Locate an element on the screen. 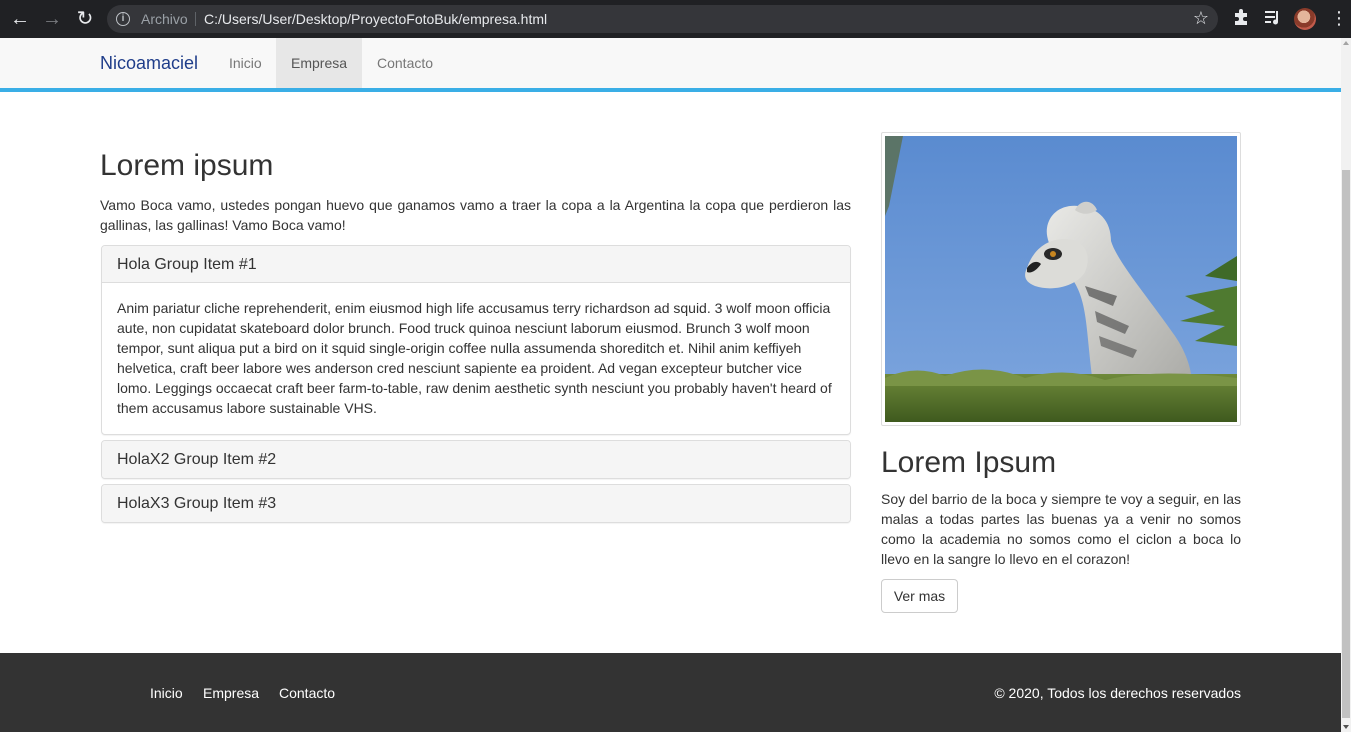 This screenshot has height=732, width=1351. file-scheme-label: Archivo is located at coordinates (164, 19).